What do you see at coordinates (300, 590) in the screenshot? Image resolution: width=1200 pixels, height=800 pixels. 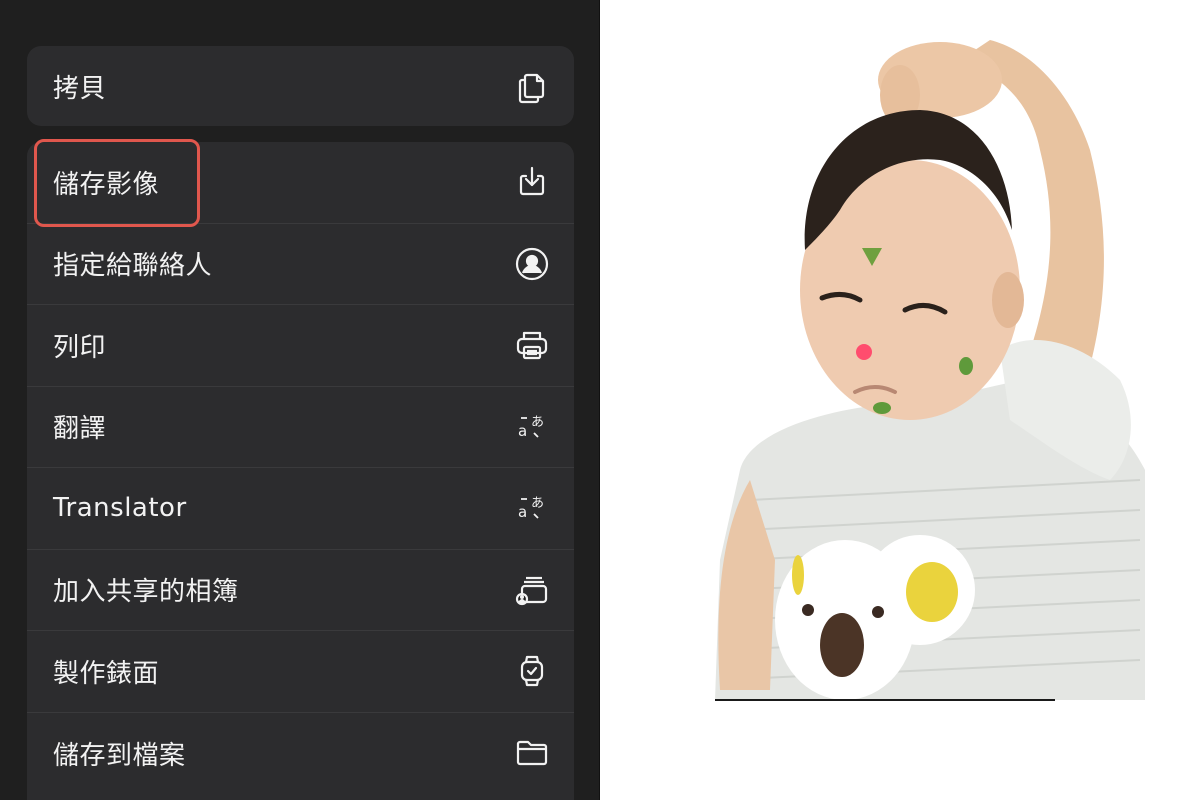 I see `add-to-shared-album-button: 加入共享的相簿` at bounding box center [300, 590].